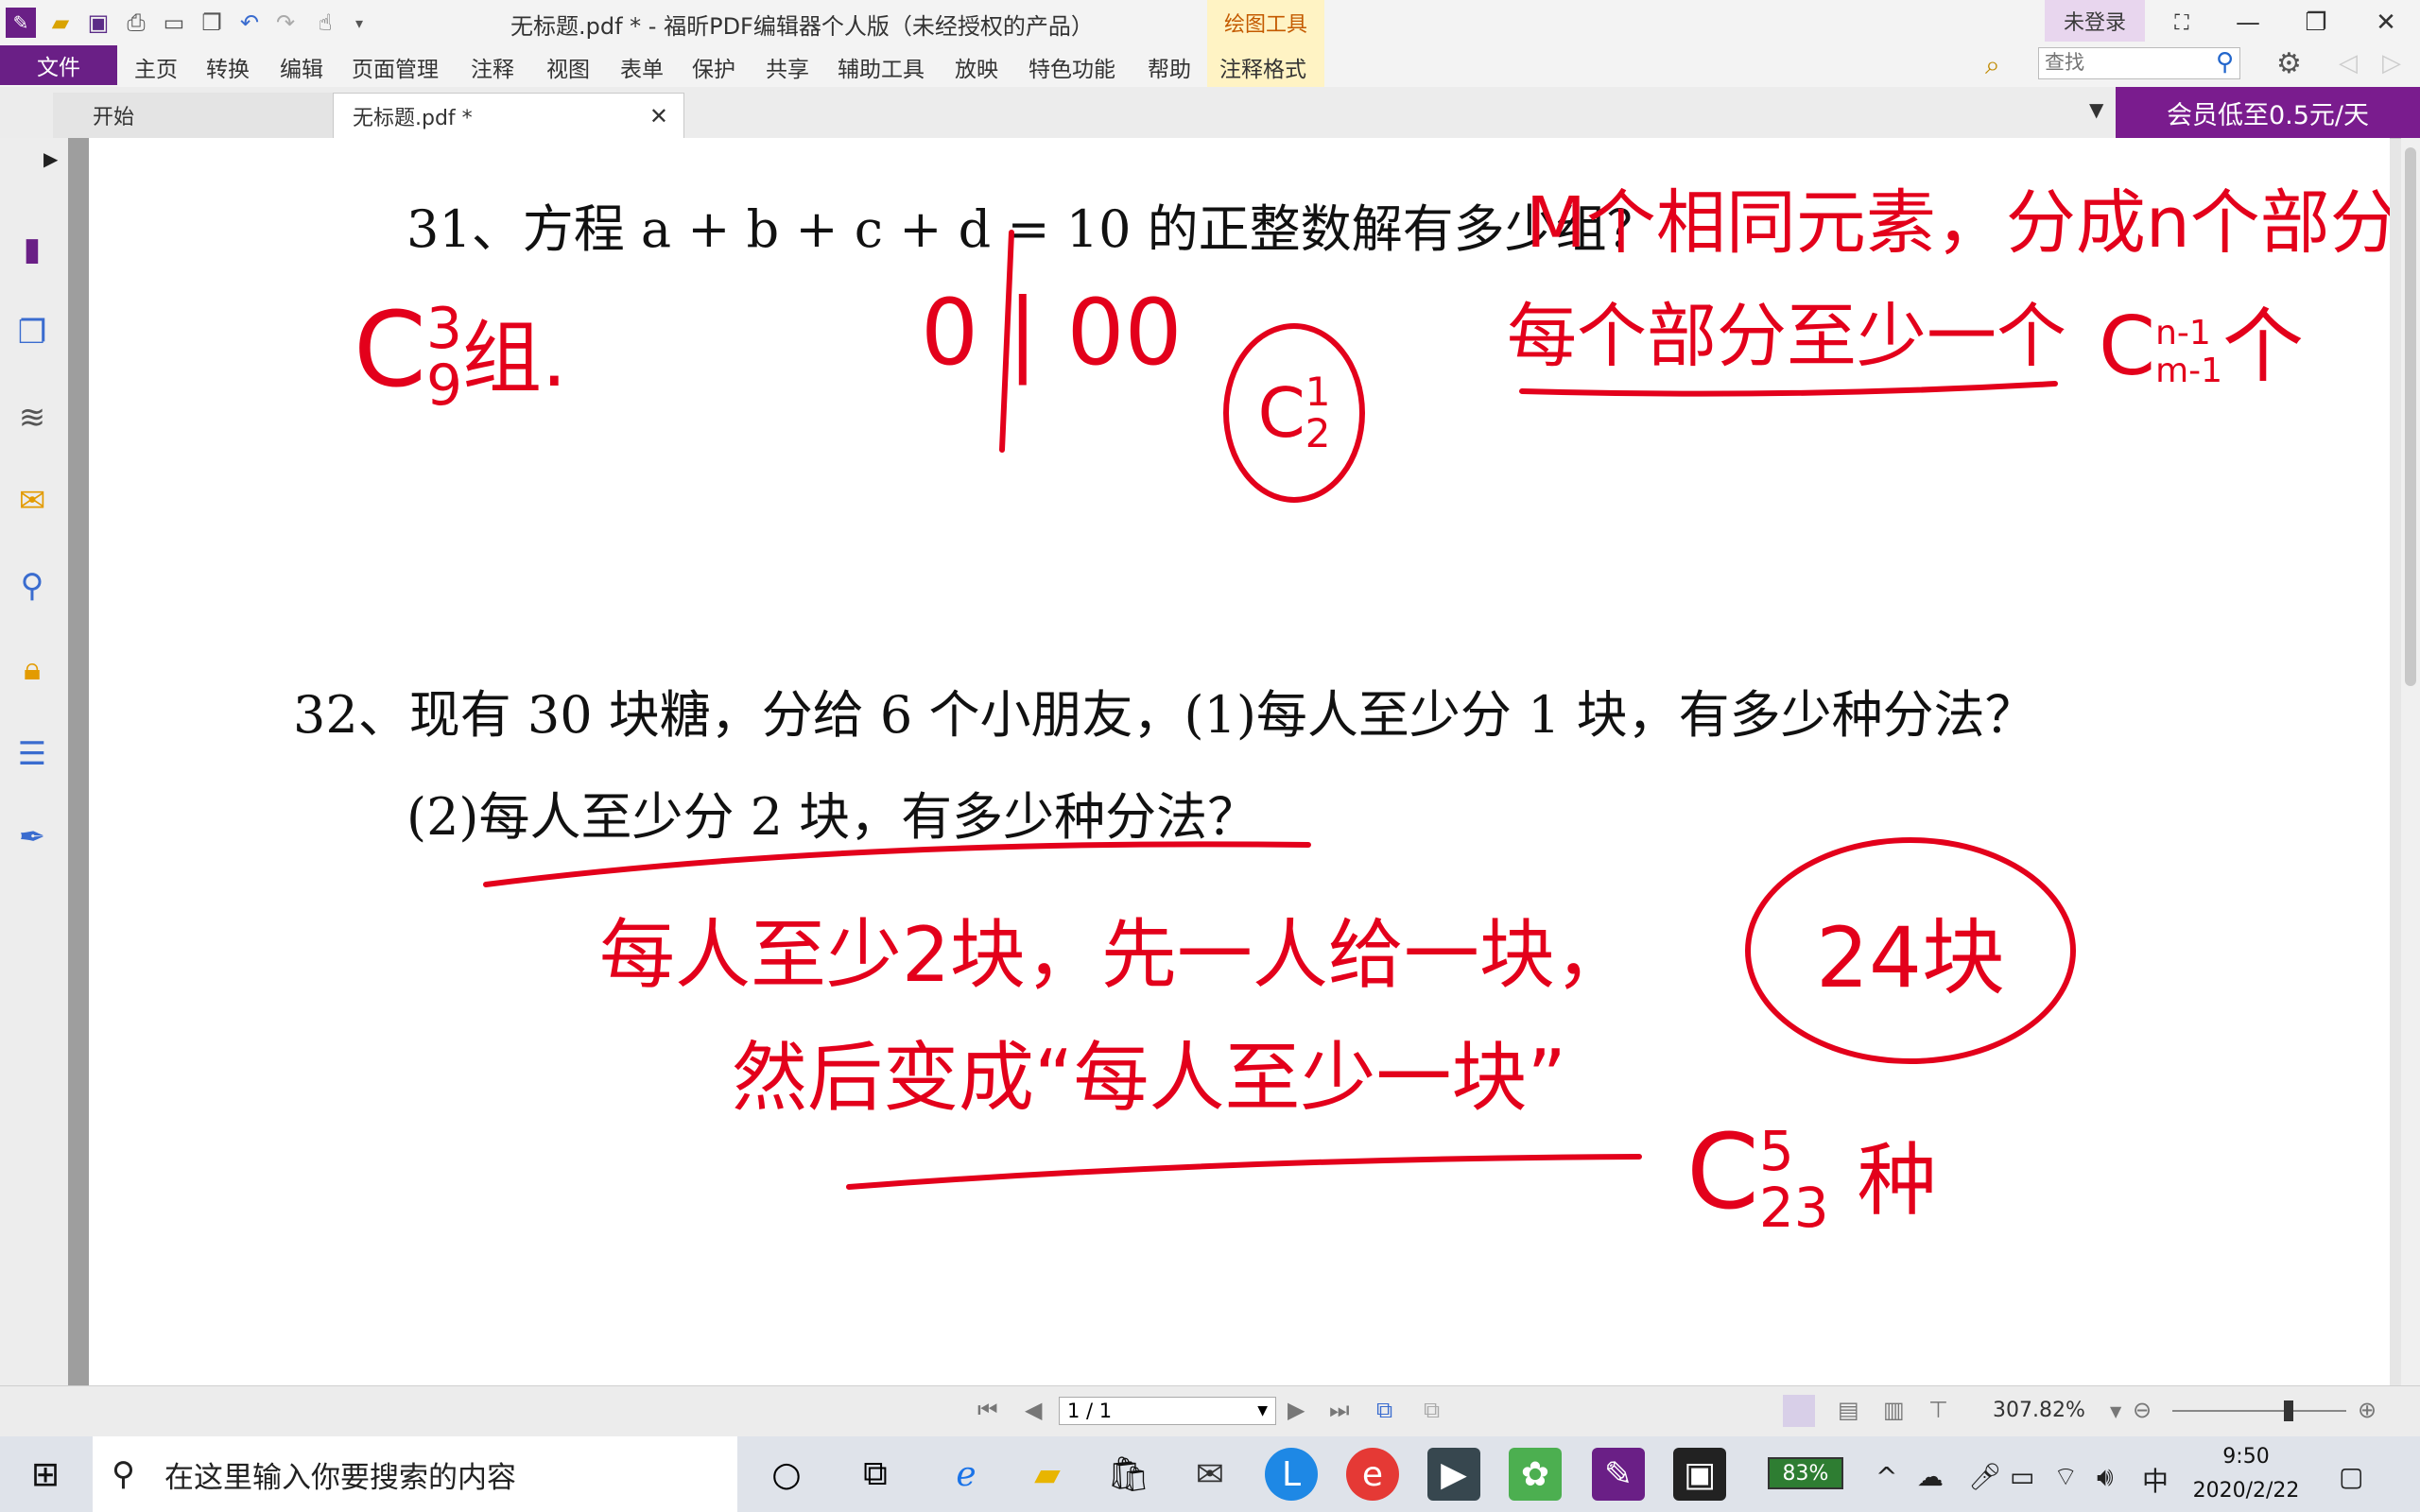 This screenshot has height=1512, width=2420. Describe the element at coordinates (2316, 23) in the screenshot. I see `restore-button: ❐` at that location.